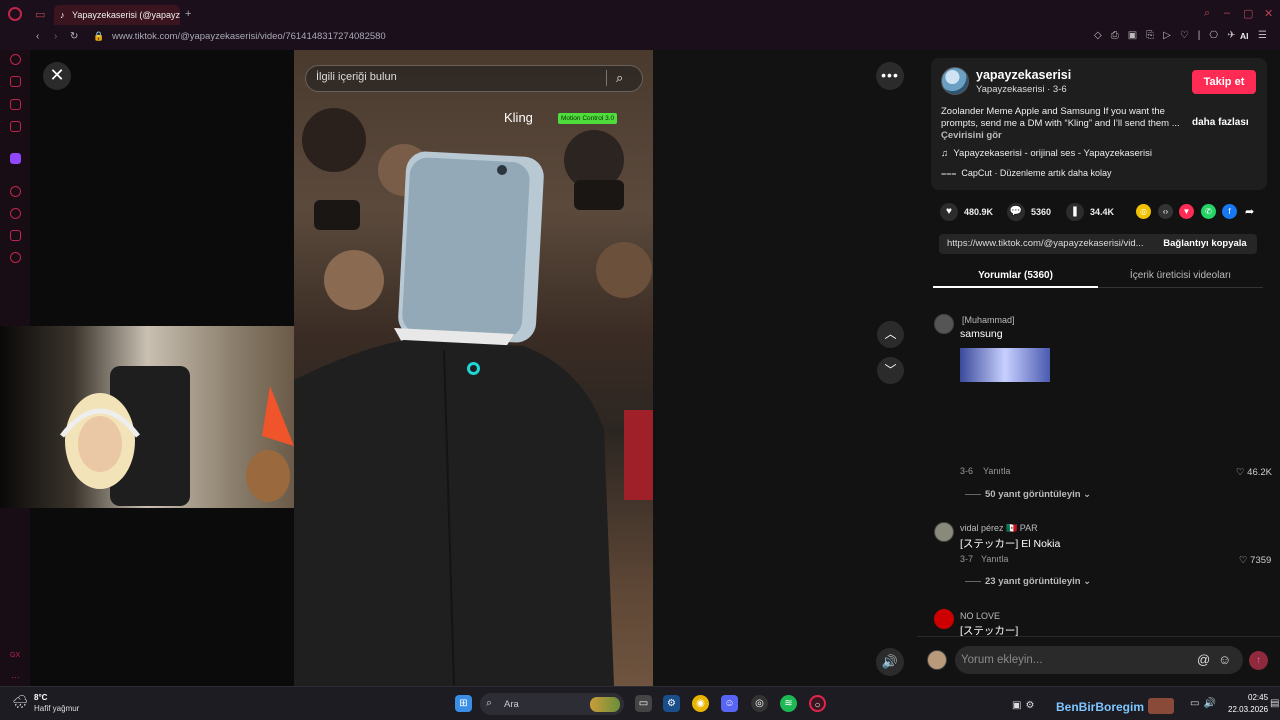  What do you see at coordinates (15, 191) in the screenshot?
I see `sidebar-player-icon` at bounding box center [15, 191].